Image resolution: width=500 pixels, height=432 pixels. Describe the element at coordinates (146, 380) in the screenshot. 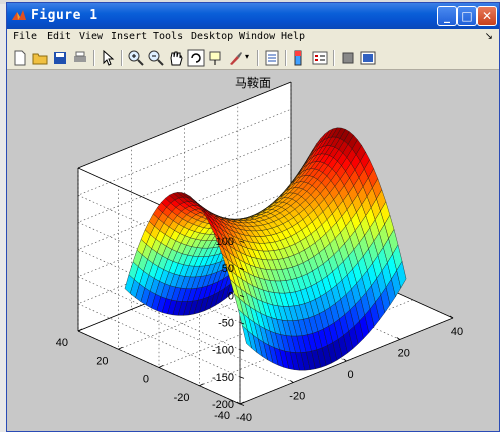

I see `y-tick-label: 0` at that location.